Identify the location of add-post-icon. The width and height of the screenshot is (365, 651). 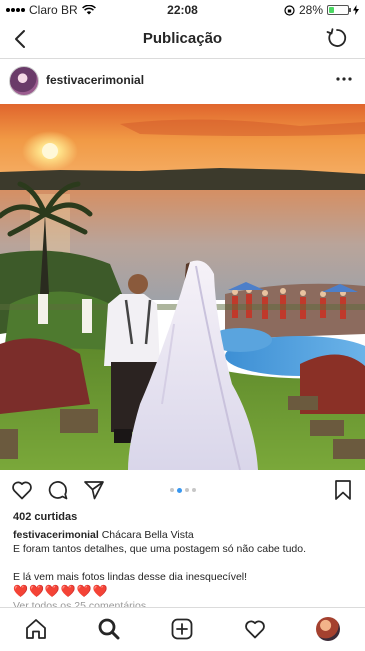
(182, 629).